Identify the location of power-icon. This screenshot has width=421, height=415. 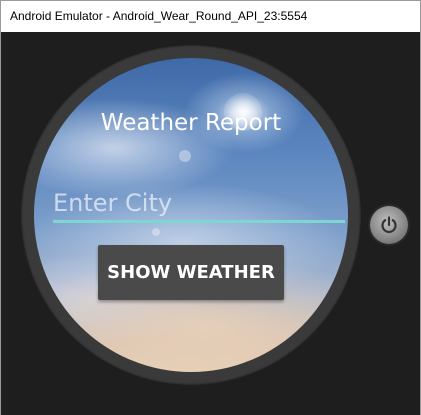
(389, 225).